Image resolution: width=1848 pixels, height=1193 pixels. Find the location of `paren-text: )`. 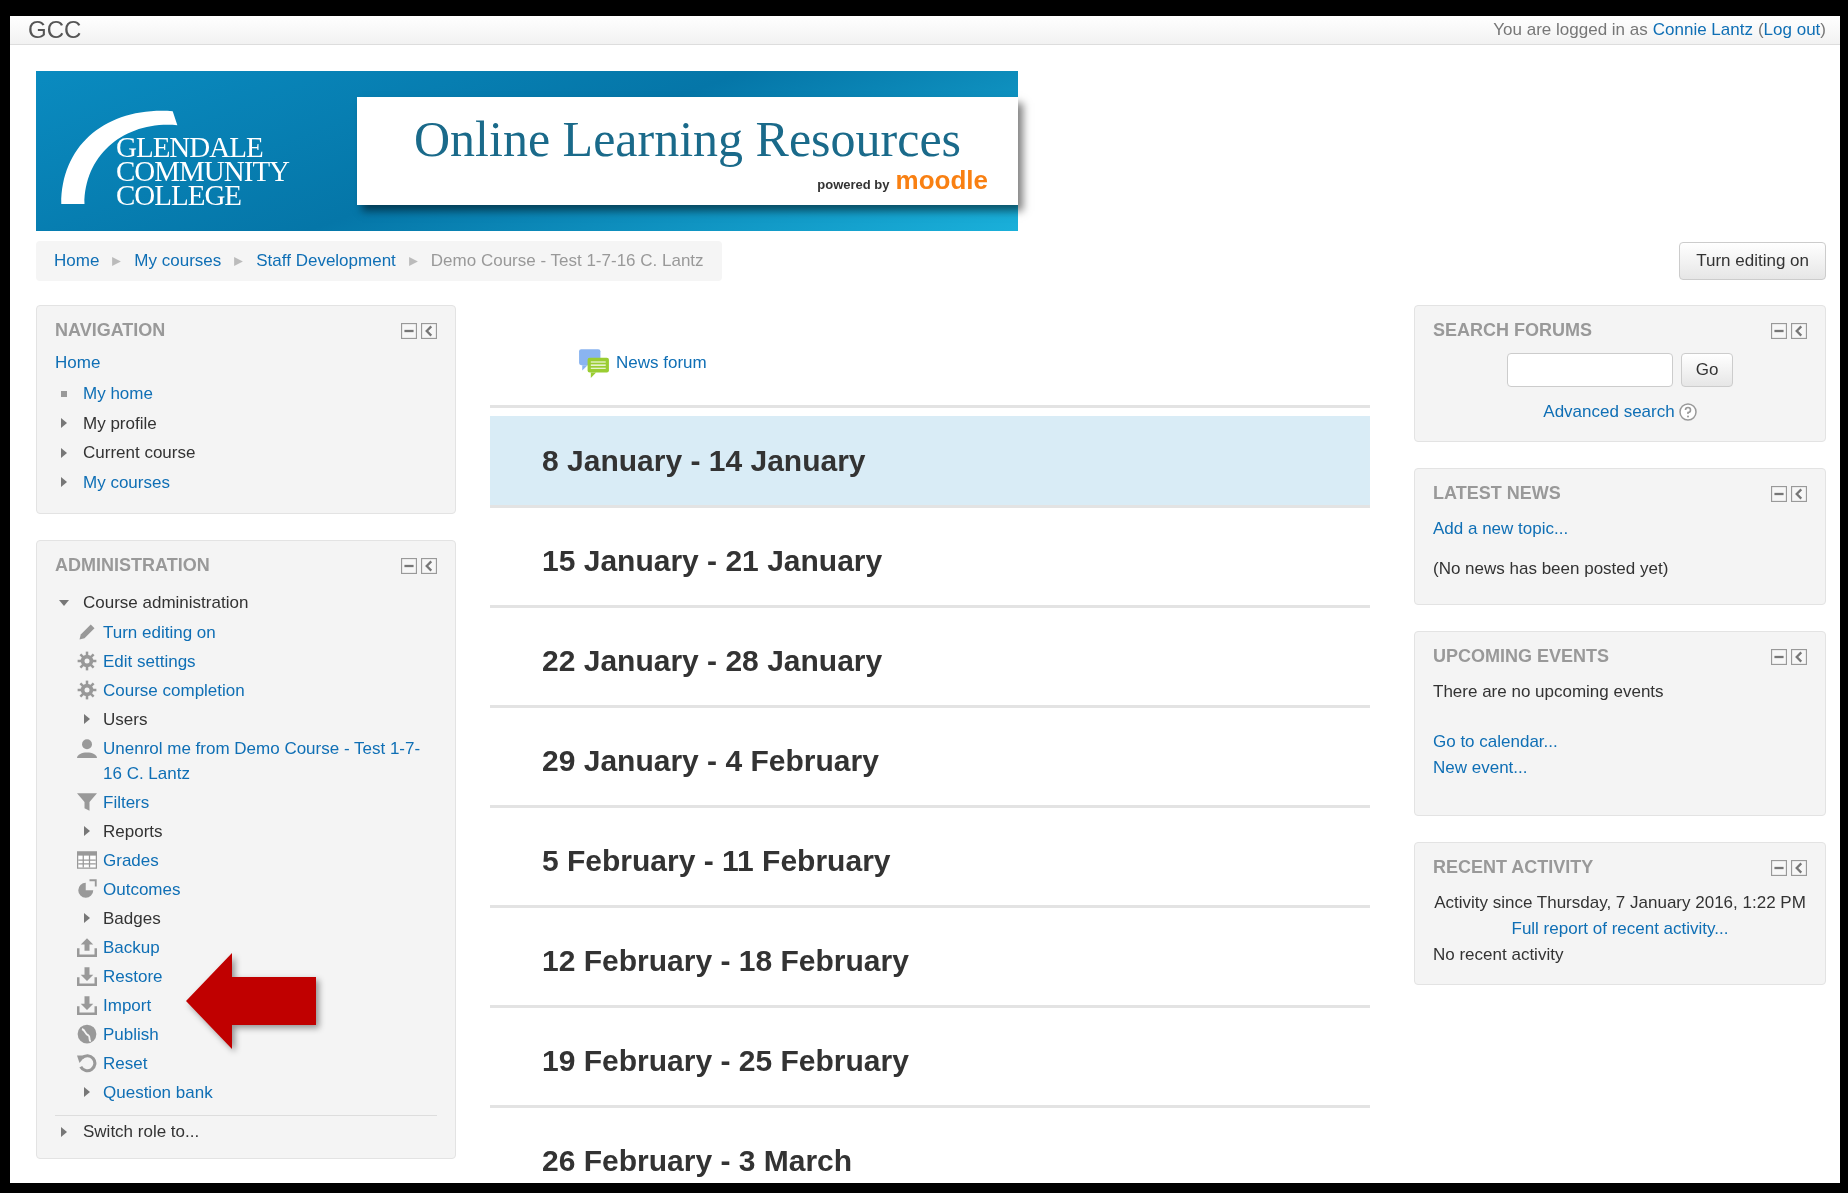

paren-text: ) is located at coordinates (1823, 30).